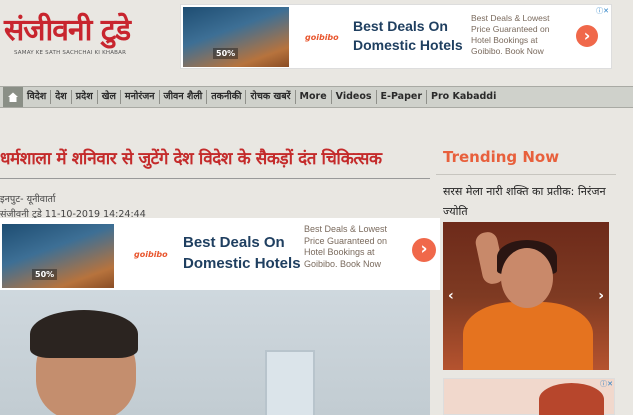  I want to click on nav-item-epaper: E-Paper, so click(402, 97).